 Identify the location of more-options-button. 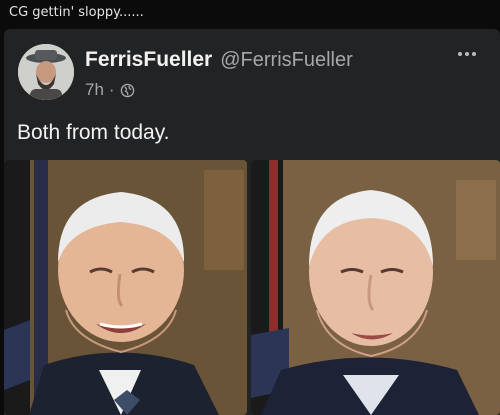
(469, 54).